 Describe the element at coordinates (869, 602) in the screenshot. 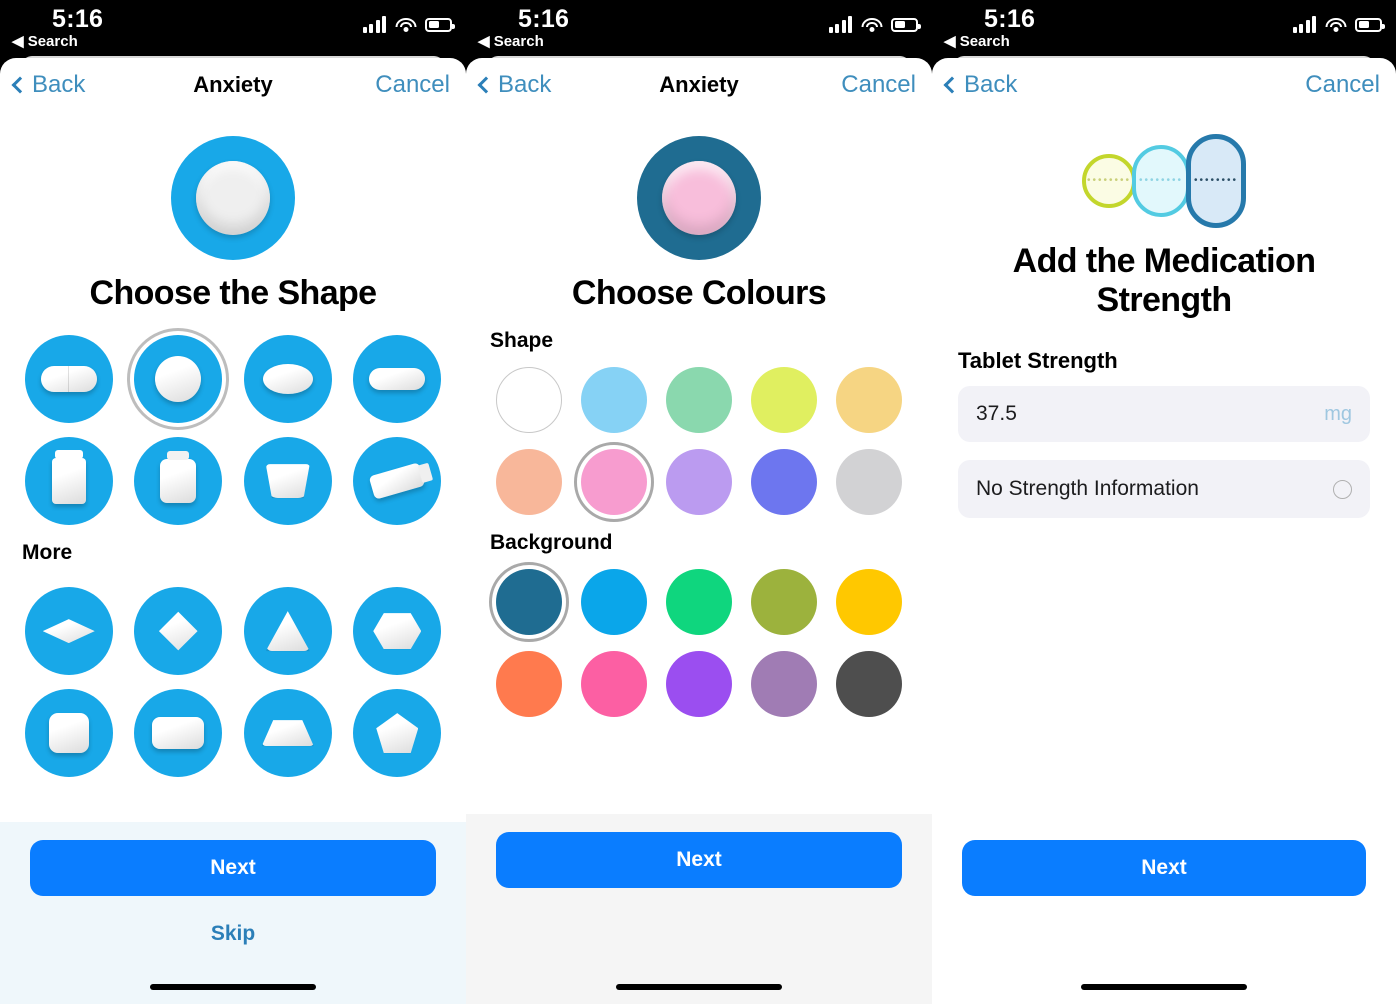

I see `background-colour-yellow` at that location.